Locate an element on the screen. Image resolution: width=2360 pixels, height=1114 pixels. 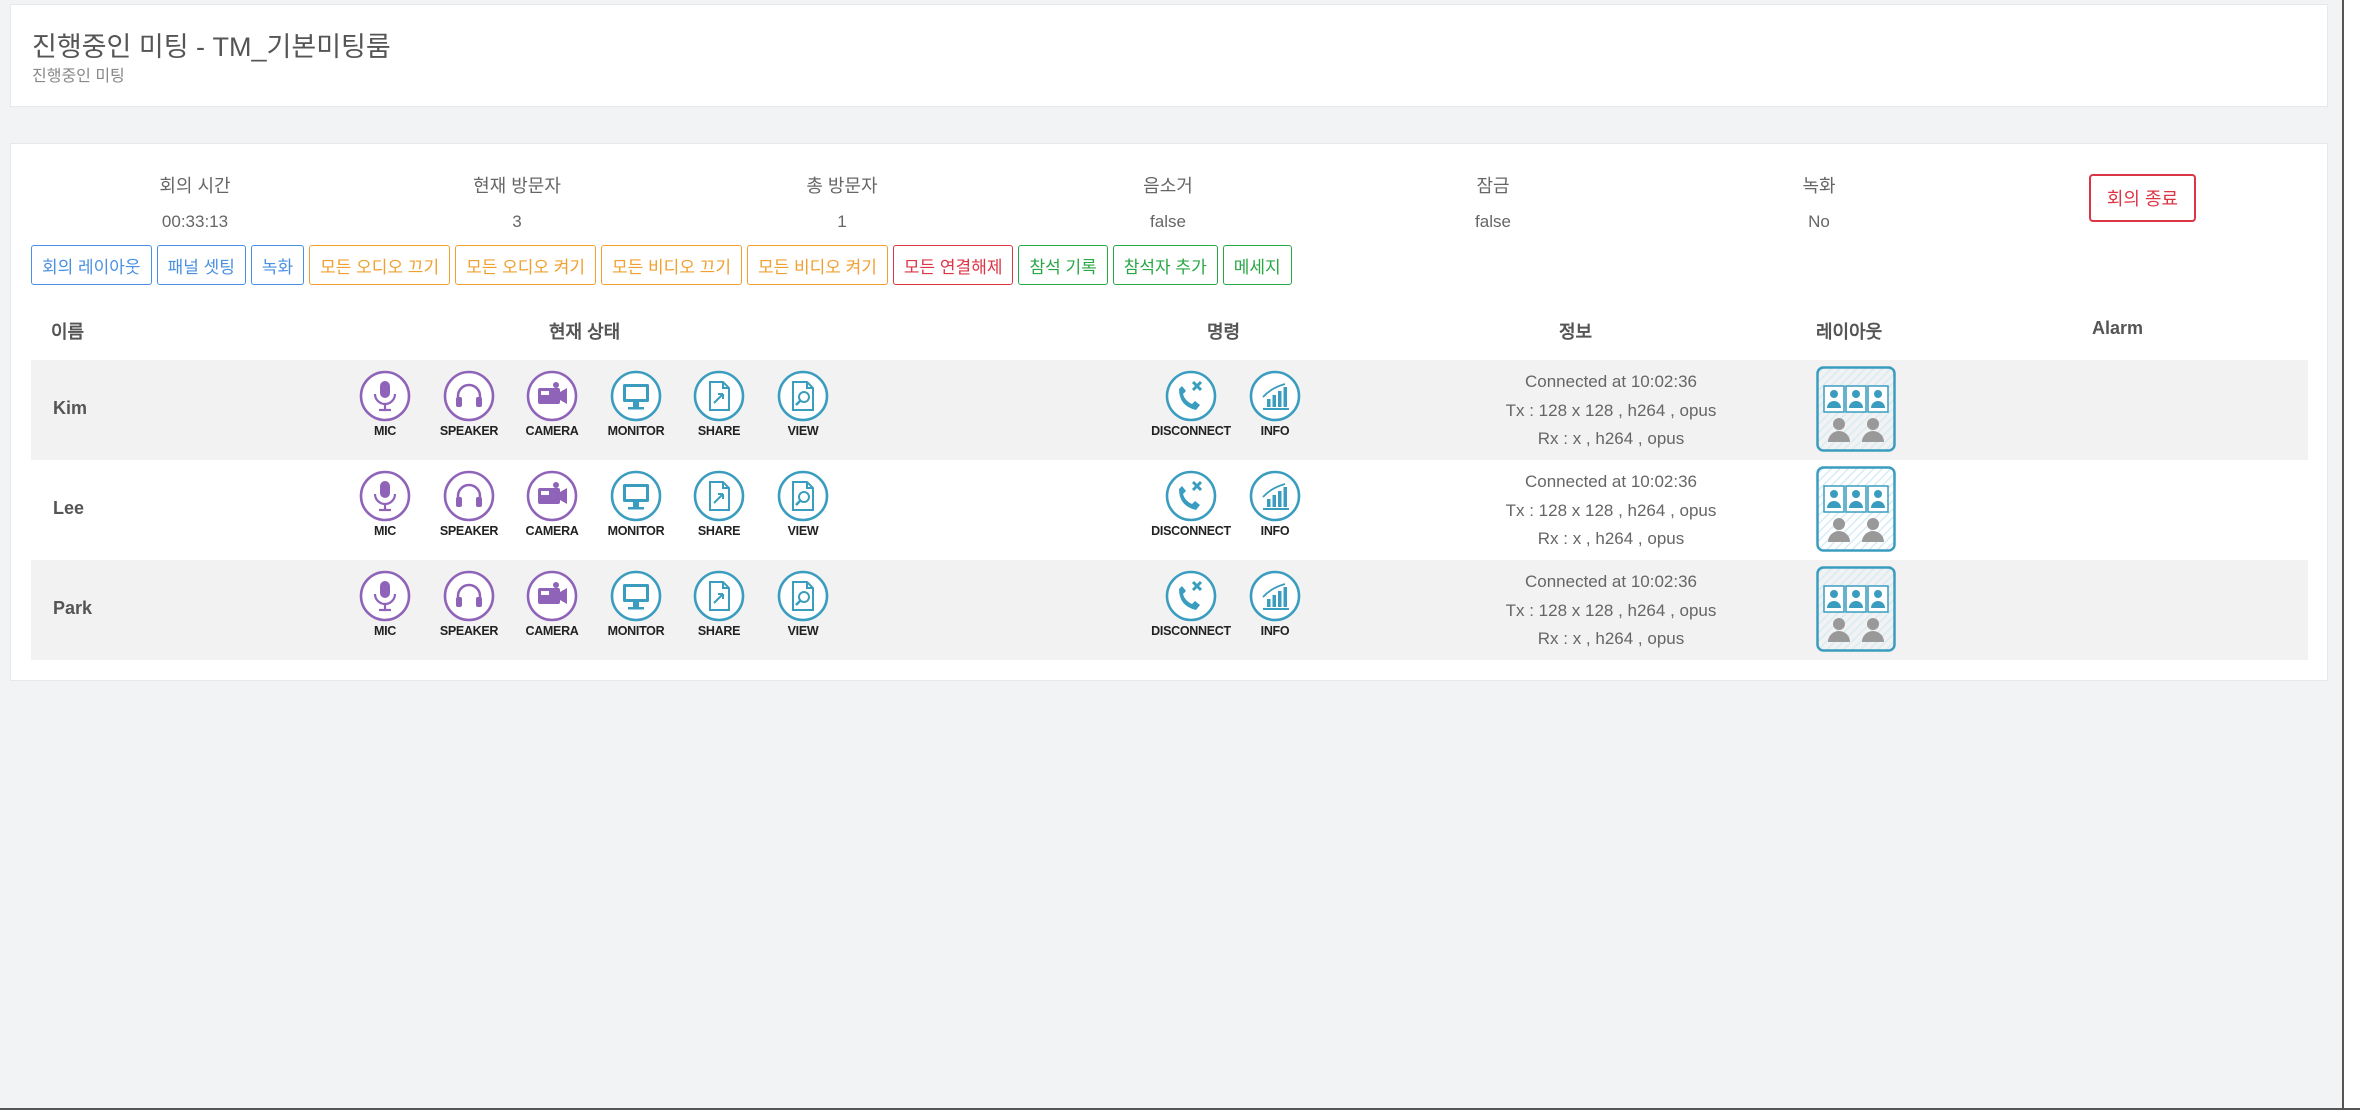
participant-name: Lee is located at coordinates (69, 508).